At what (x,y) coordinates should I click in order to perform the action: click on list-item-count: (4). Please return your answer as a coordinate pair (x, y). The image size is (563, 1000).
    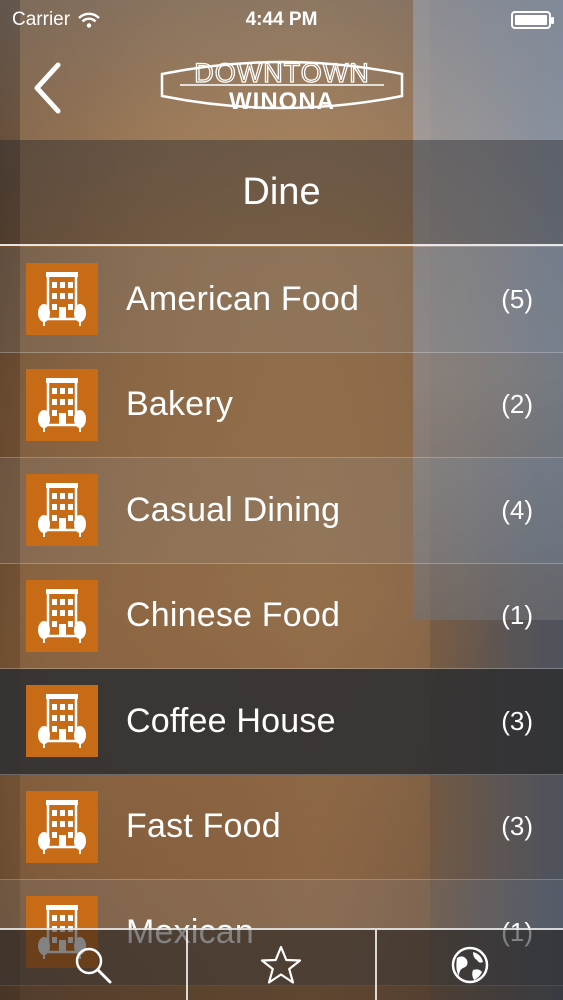
    Looking at the image, I should click on (517, 509).